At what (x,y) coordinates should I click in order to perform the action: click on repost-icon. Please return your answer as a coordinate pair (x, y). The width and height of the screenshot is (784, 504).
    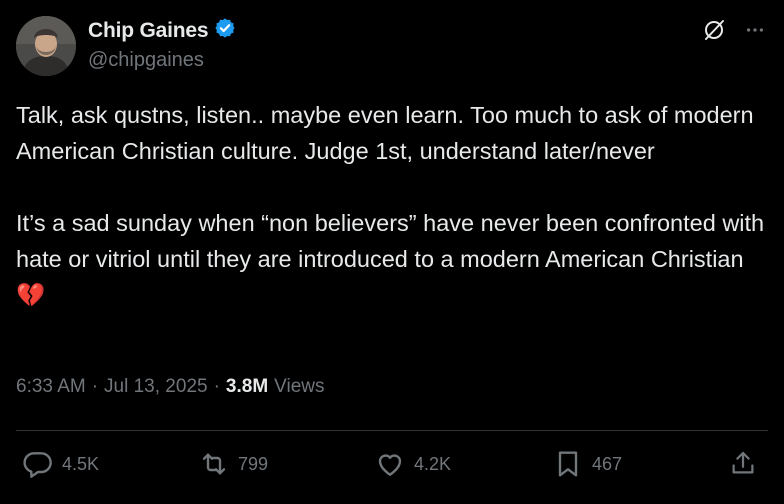
    Looking at the image, I should click on (214, 464).